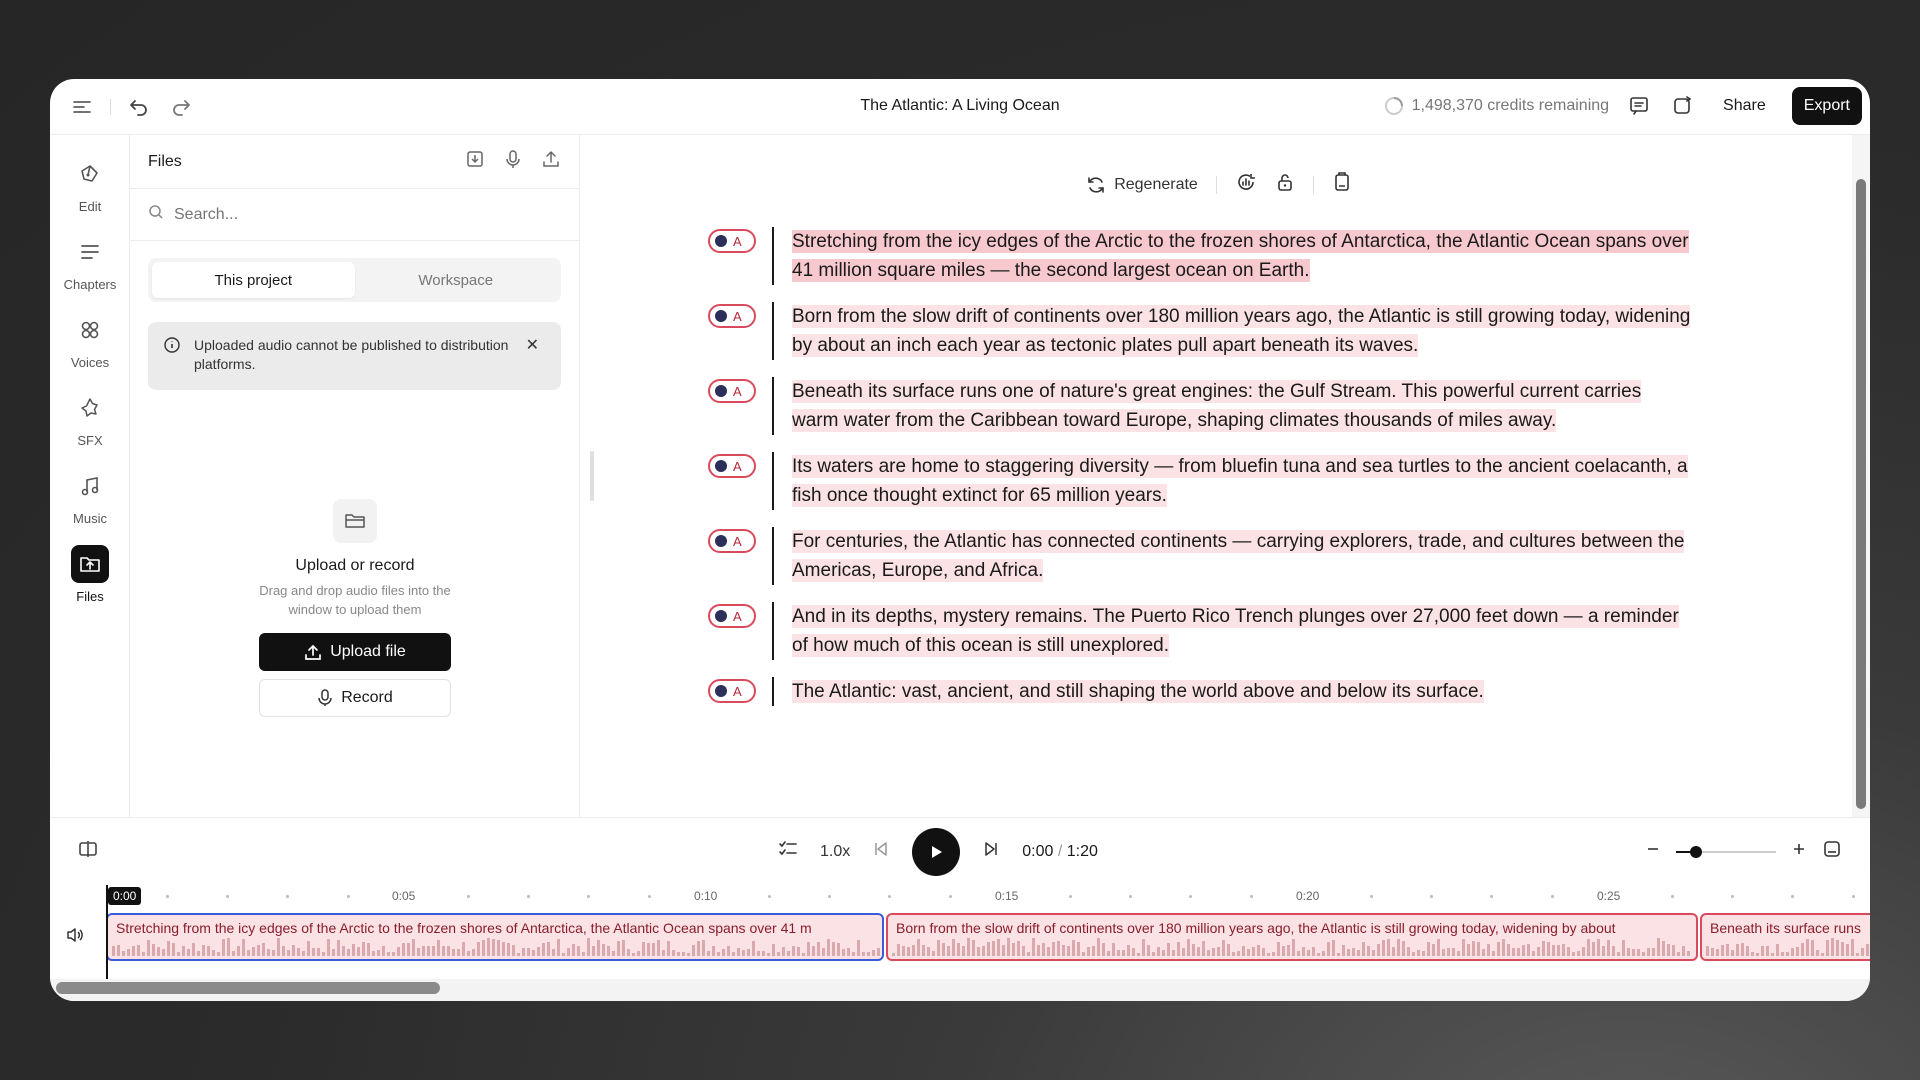  I want to click on speed-button: 1.0x, so click(835, 852).